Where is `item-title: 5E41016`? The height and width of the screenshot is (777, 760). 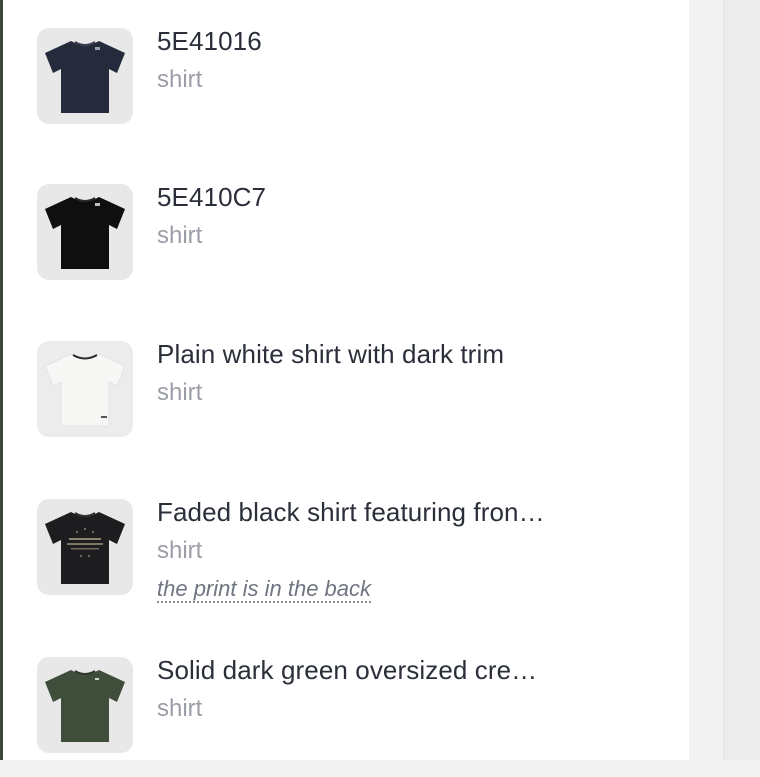 item-title: 5E41016 is located at coordinates (209, 41).